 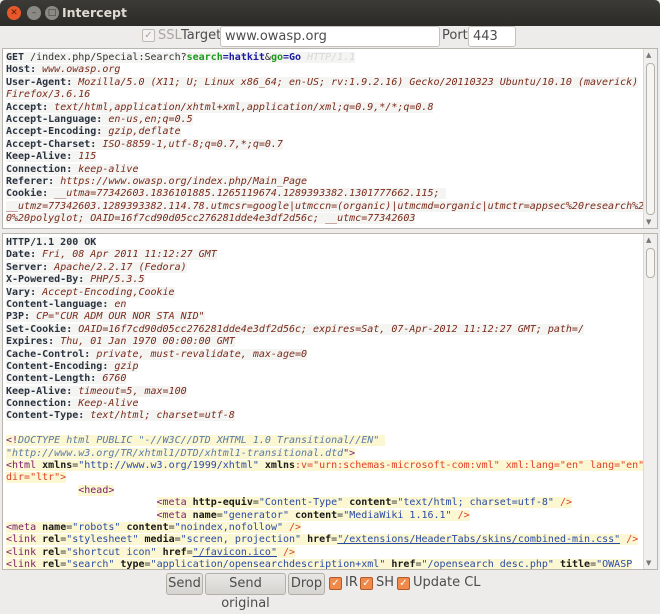 I want to click on target-label: Target, so click(x=201, y=35).